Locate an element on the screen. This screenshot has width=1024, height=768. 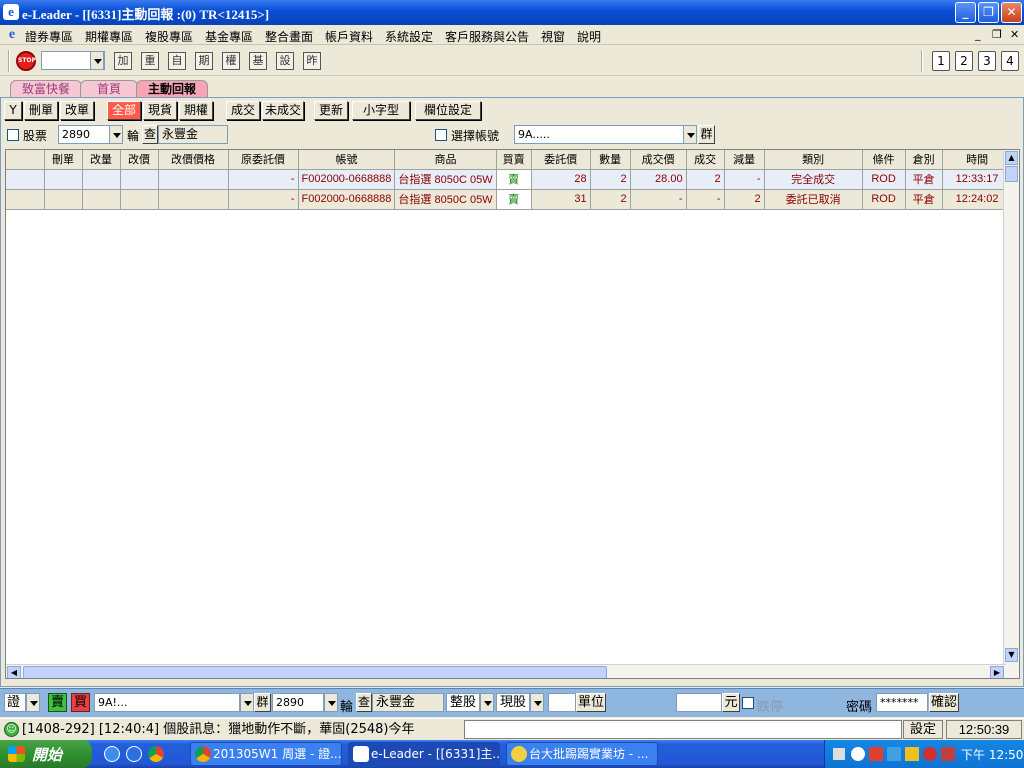
alert-icon is located at coordinates (912, 754).